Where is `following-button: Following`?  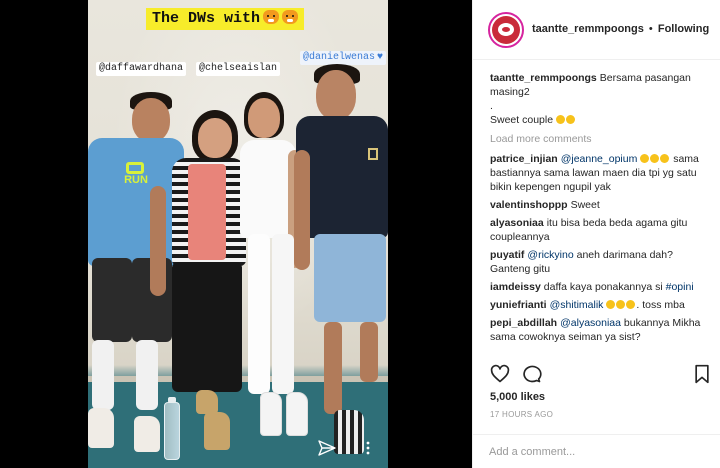
following-button: Following is located at coordinates (683, 29).